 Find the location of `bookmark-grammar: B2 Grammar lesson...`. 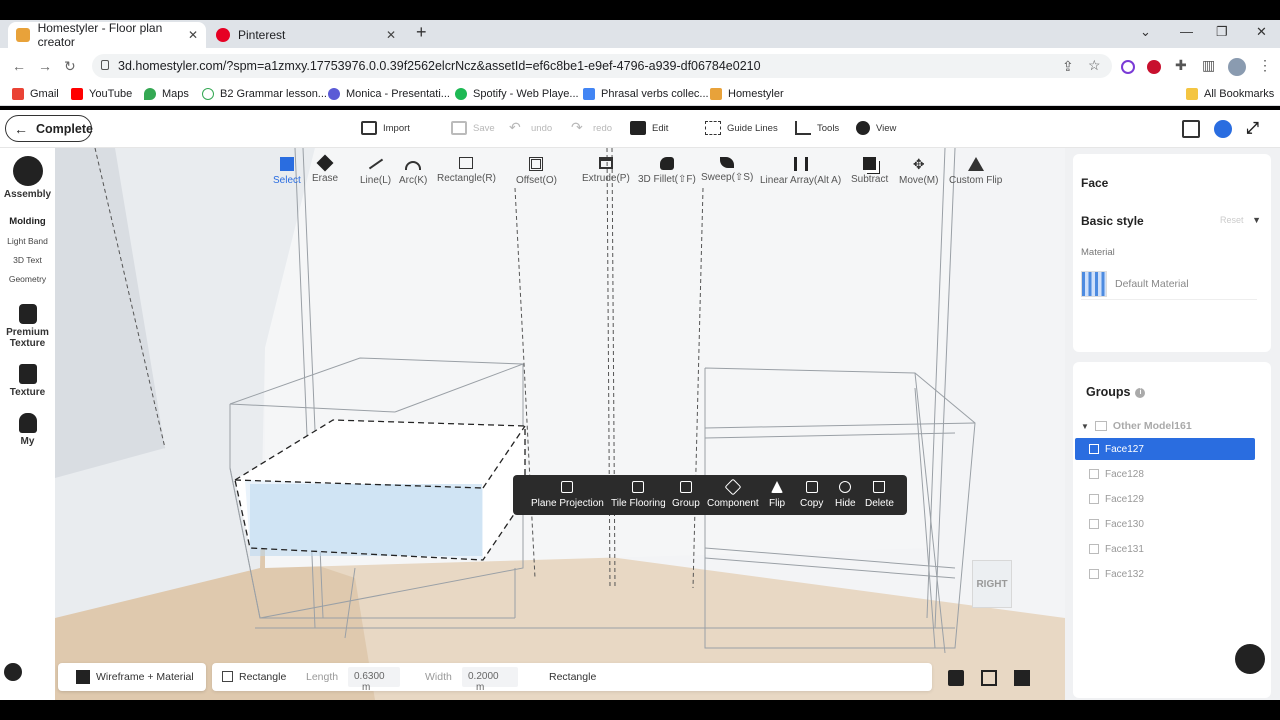

bookmark-grammar: B2 Grammar lesson... is located at coordinates (264, 94).